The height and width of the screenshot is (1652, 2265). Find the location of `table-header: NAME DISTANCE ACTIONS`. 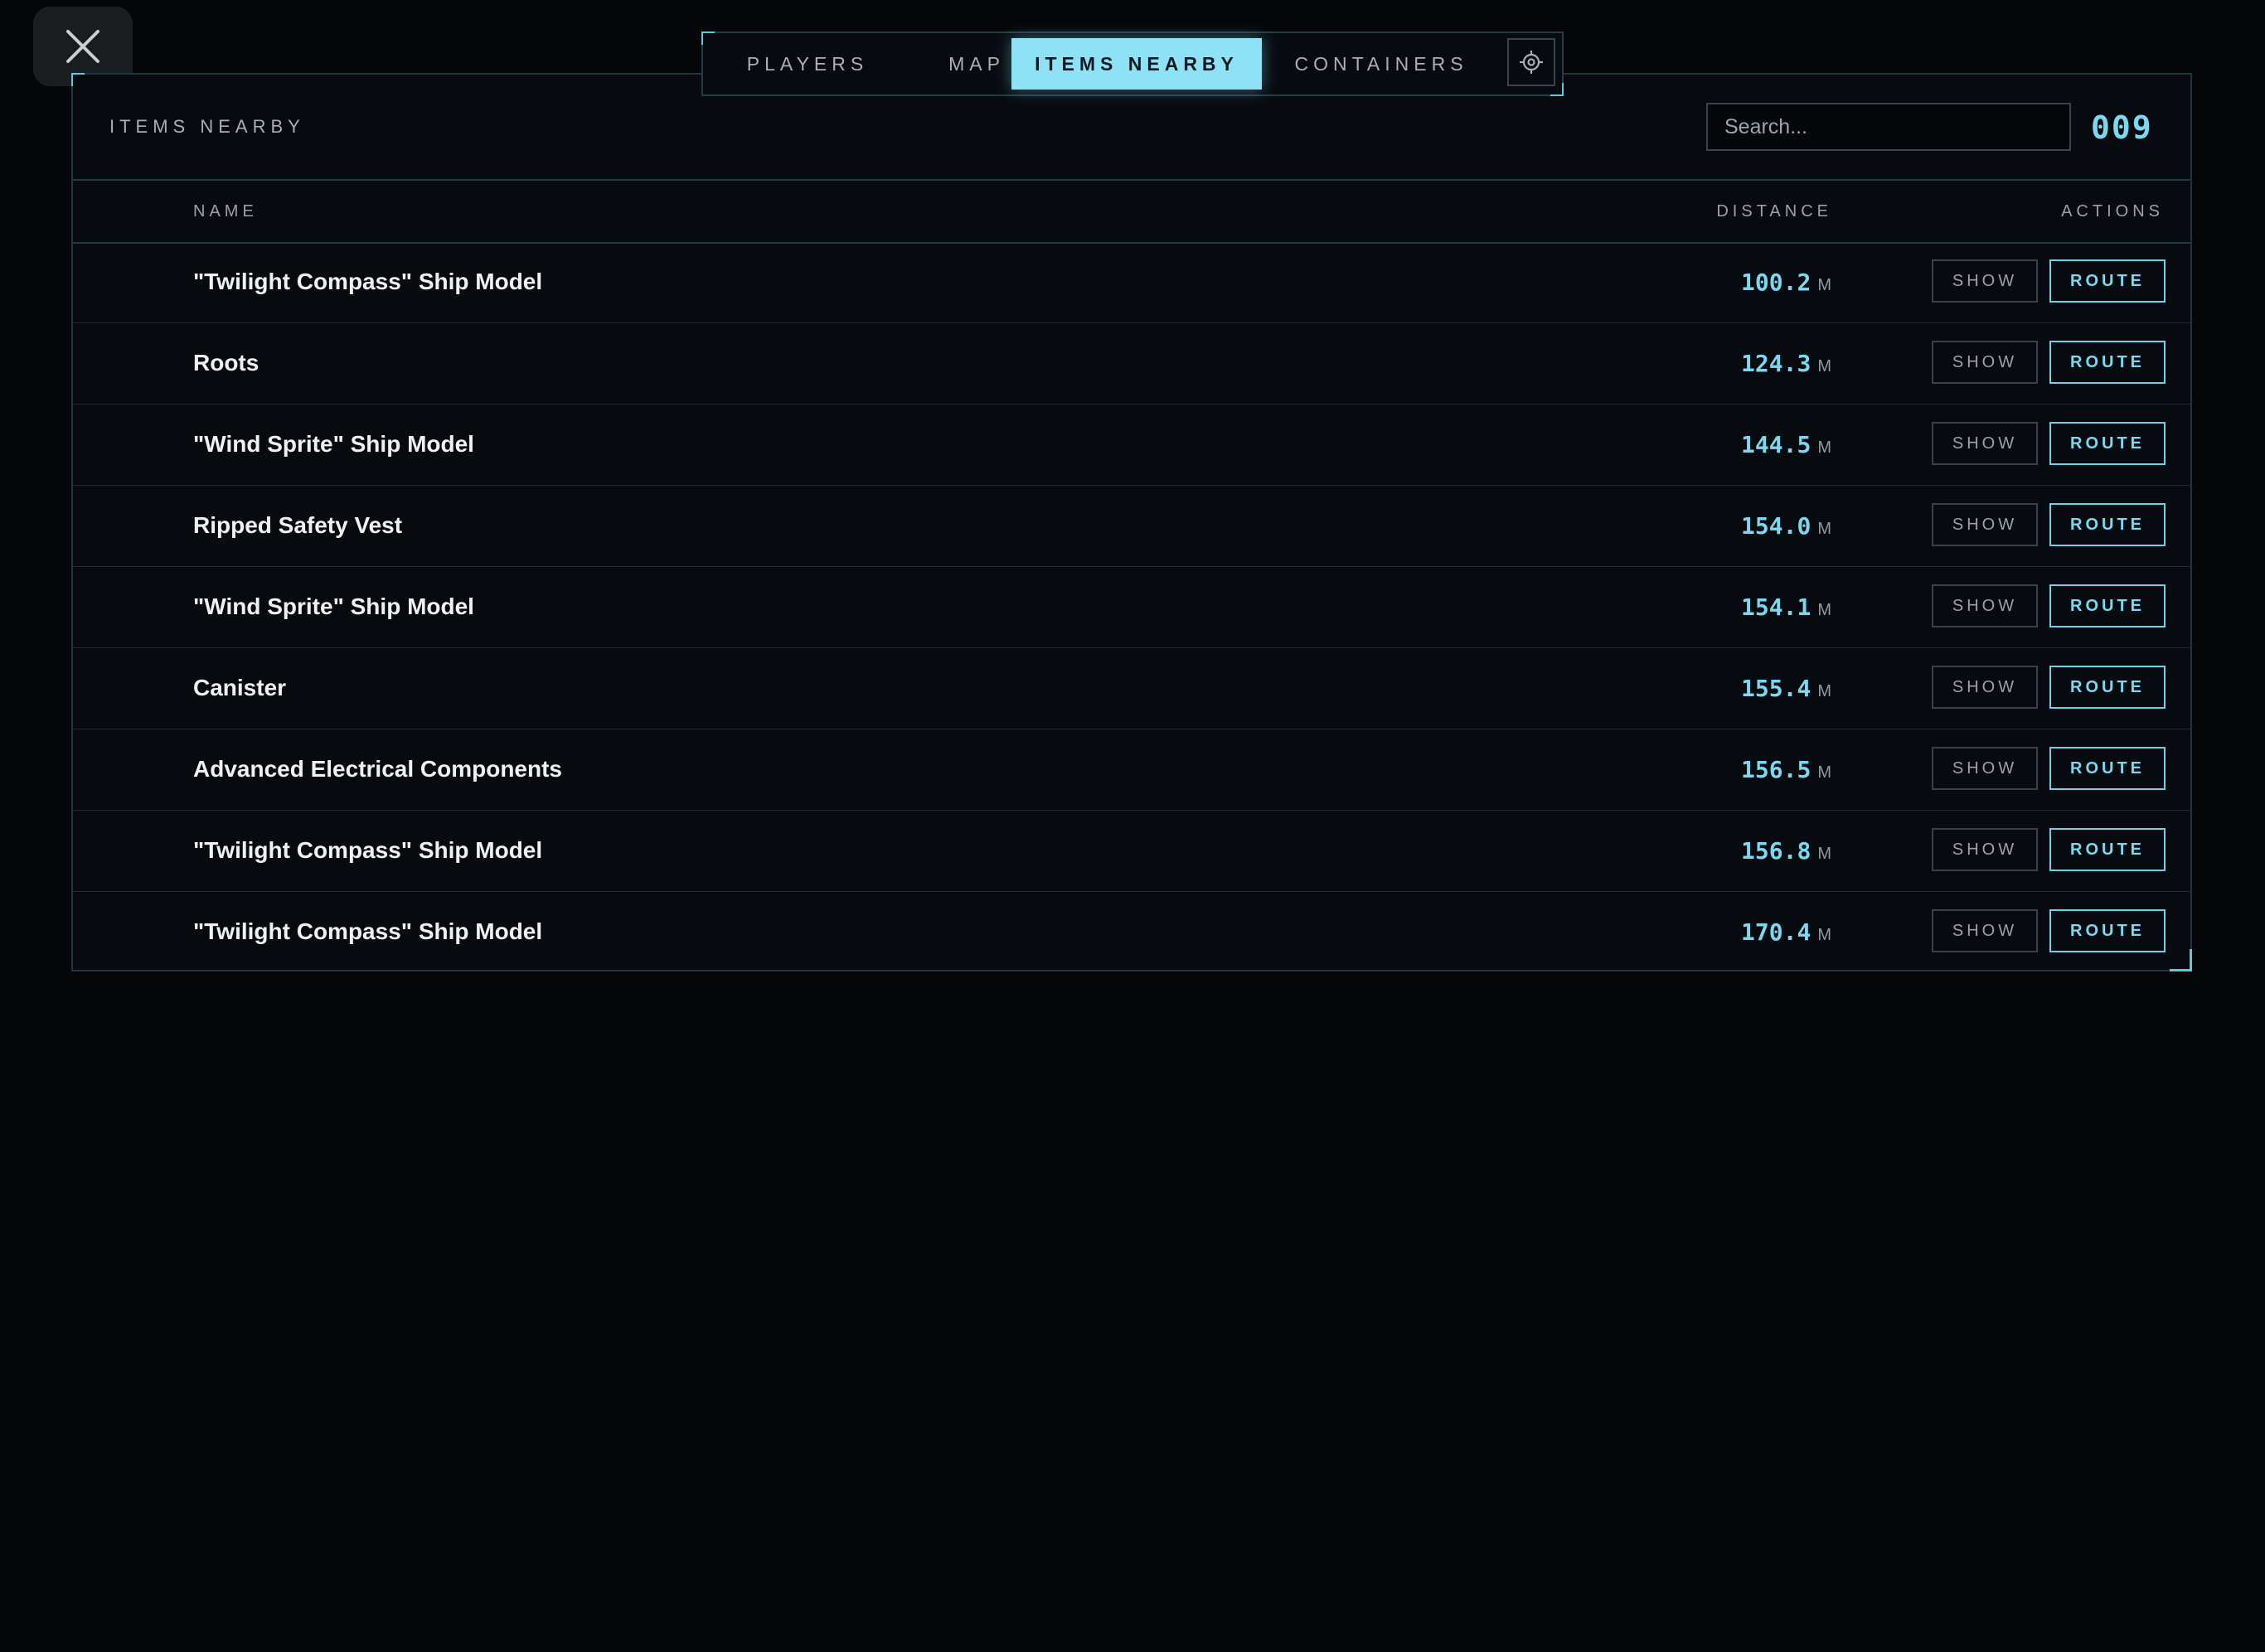

table-header: NAME DISTANCE ACTIONS is located at coordinates (1131, 212).